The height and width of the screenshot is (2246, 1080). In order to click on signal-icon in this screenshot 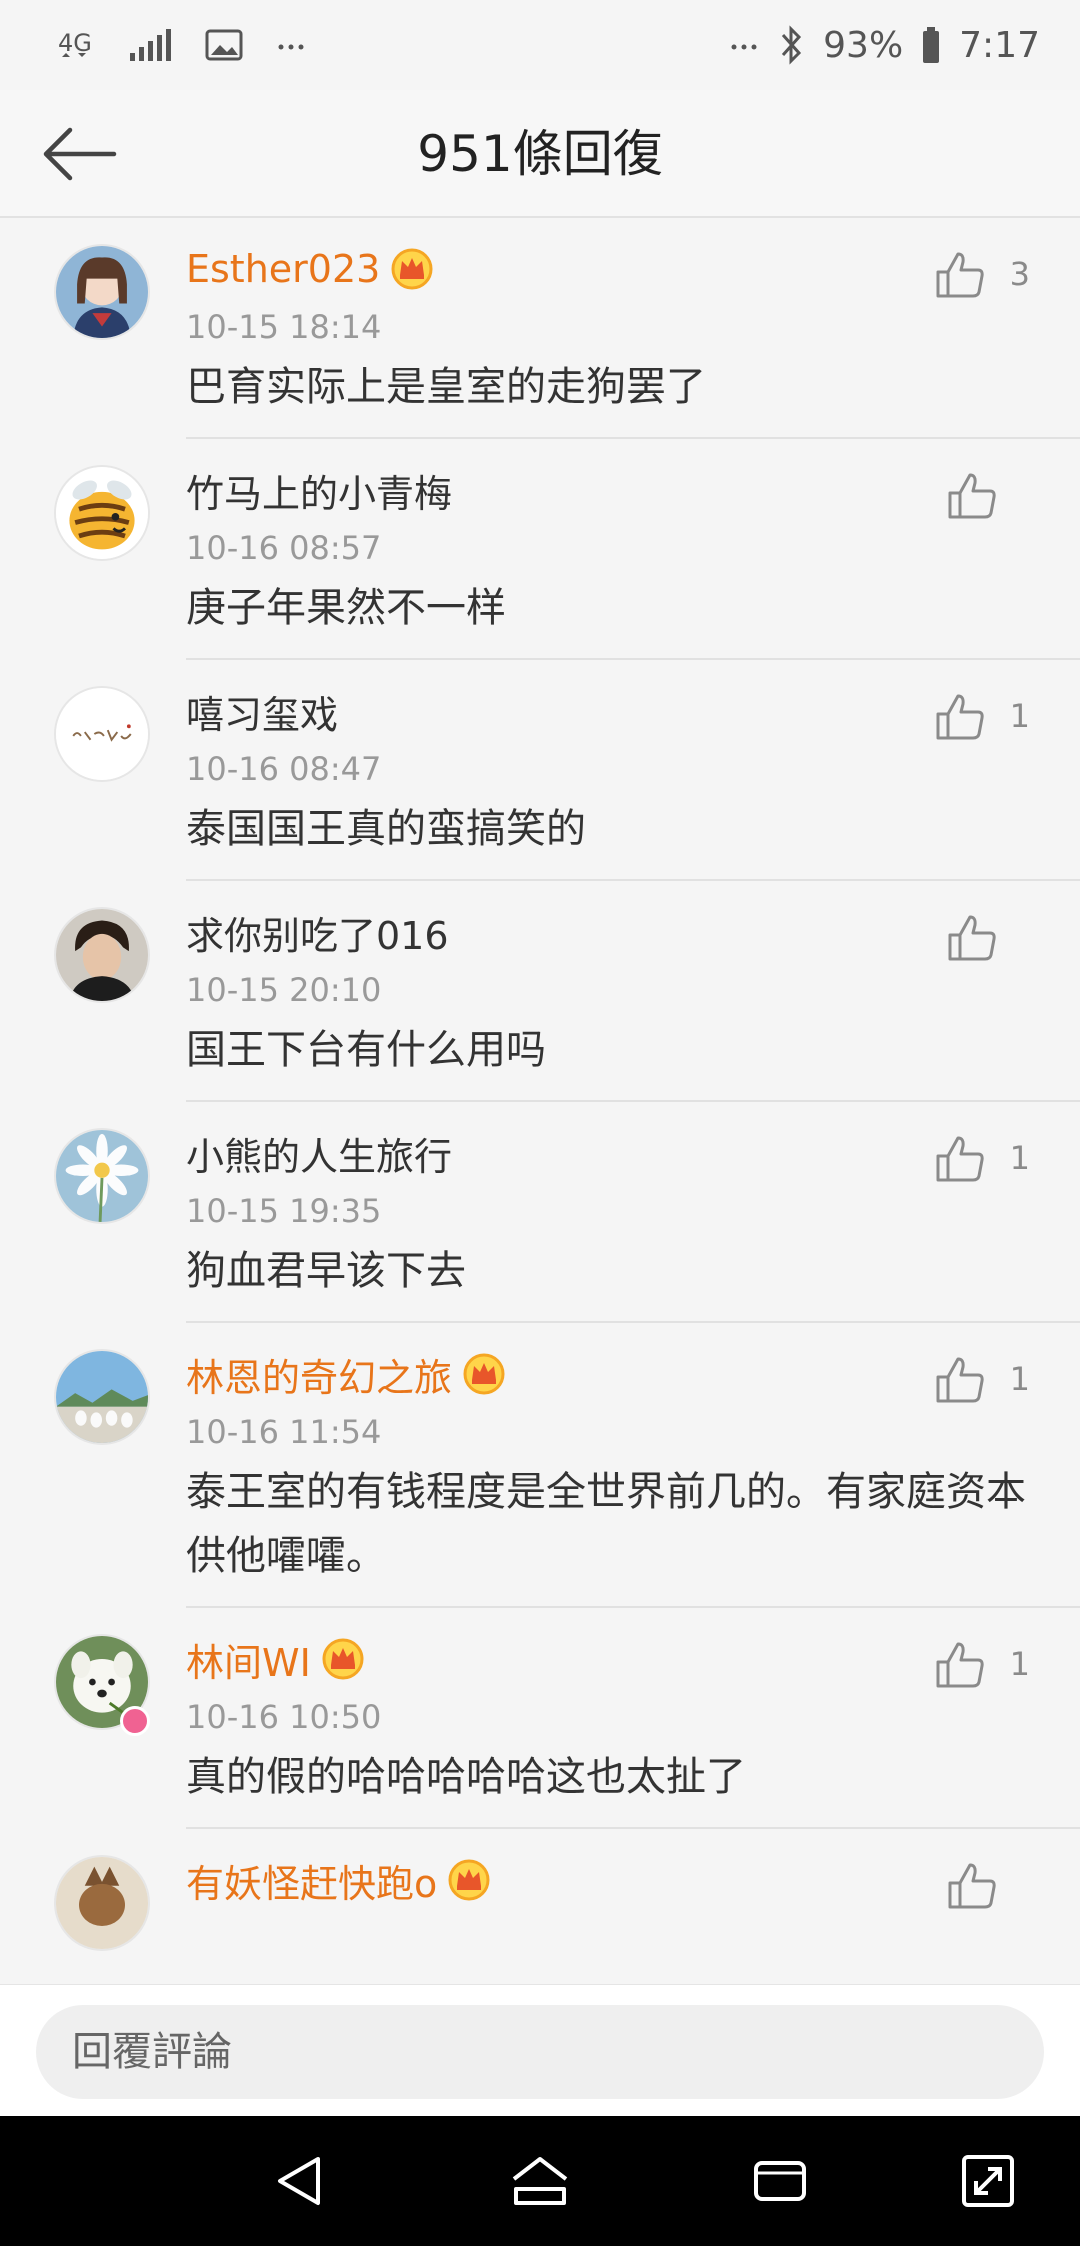, I will do `click(150, 45)`.